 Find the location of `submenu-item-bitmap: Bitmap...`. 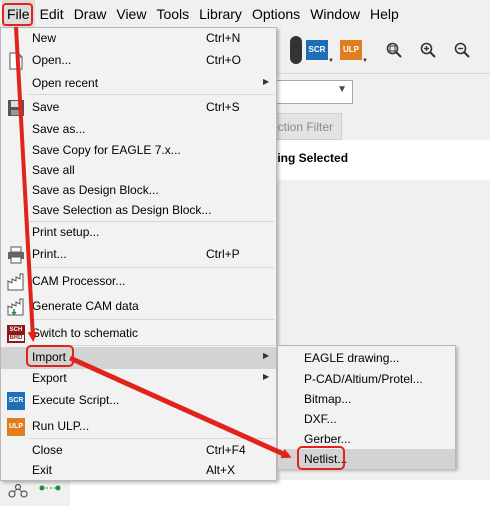

submenu-item-bitmap: Bitmap... is located at coordinates (366, 399).